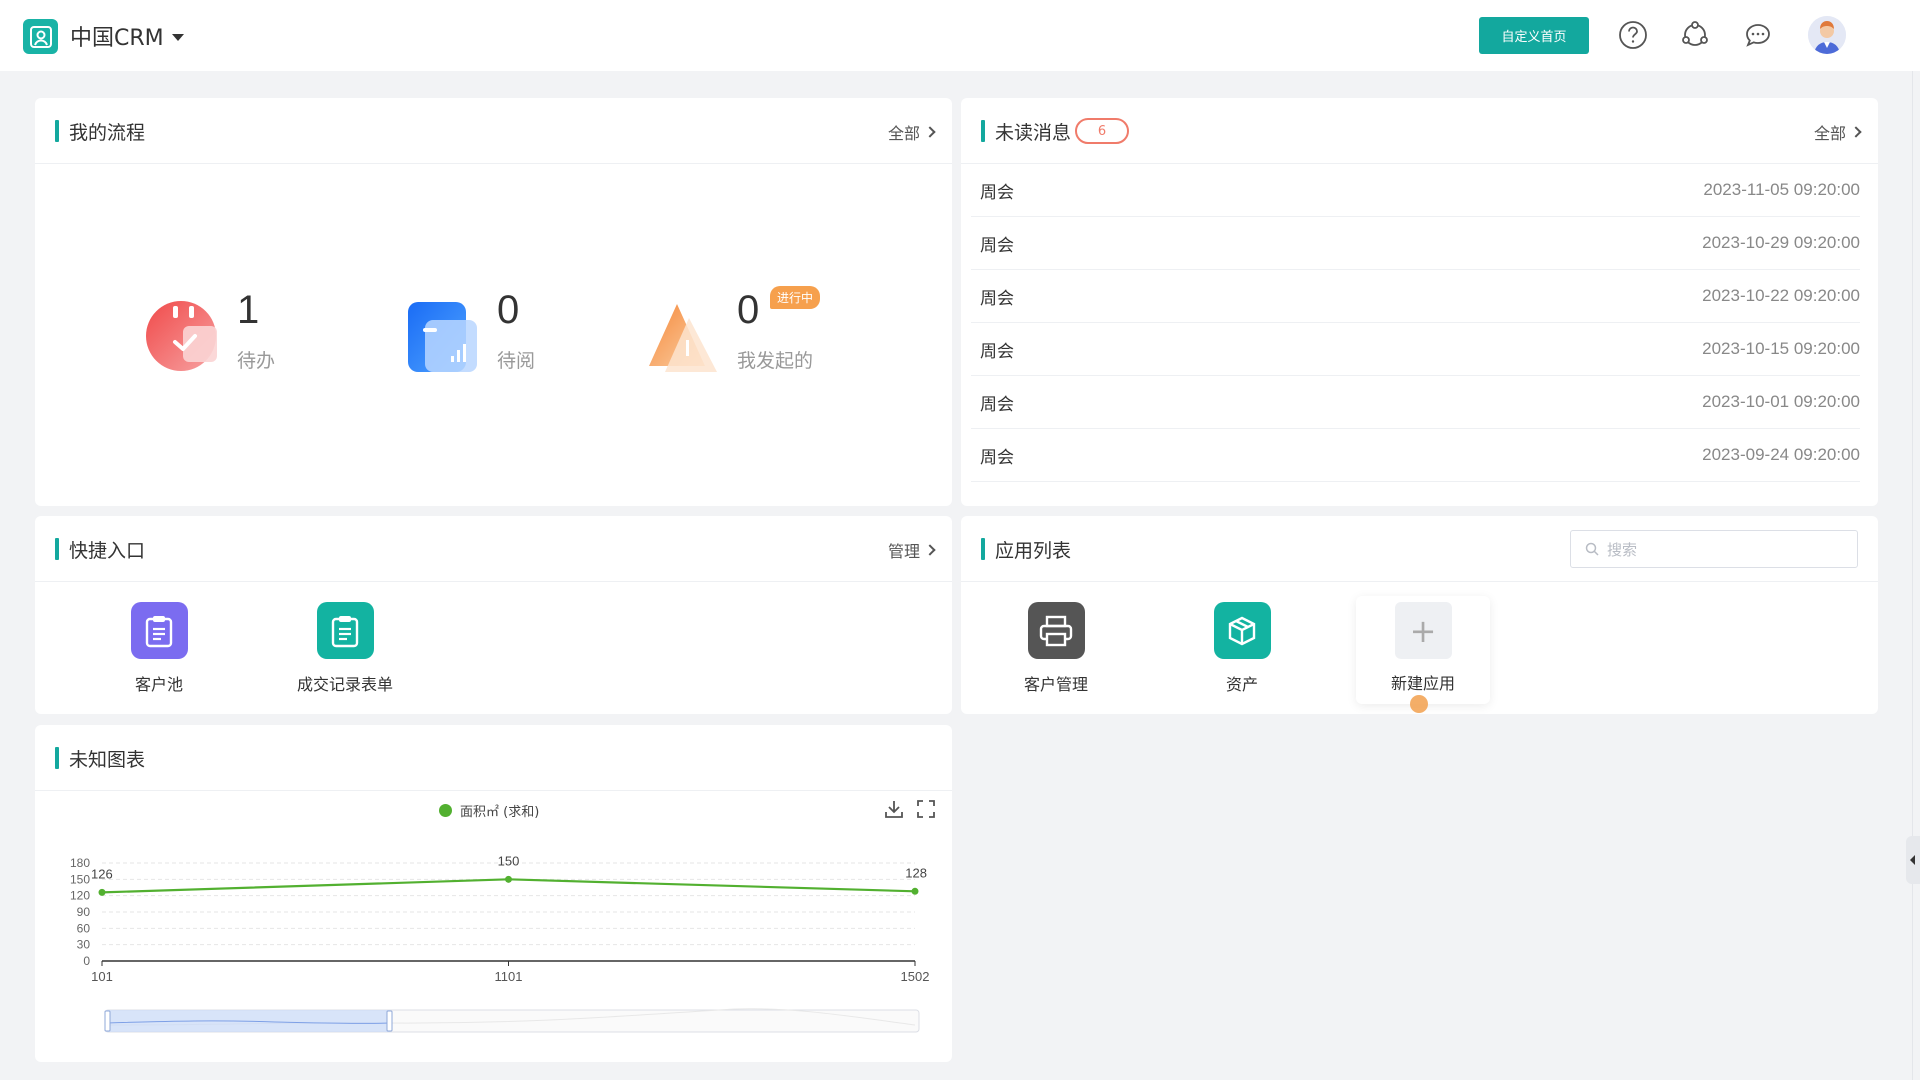  I want to click on panel-title: 快捷入口, so click(100, 549).